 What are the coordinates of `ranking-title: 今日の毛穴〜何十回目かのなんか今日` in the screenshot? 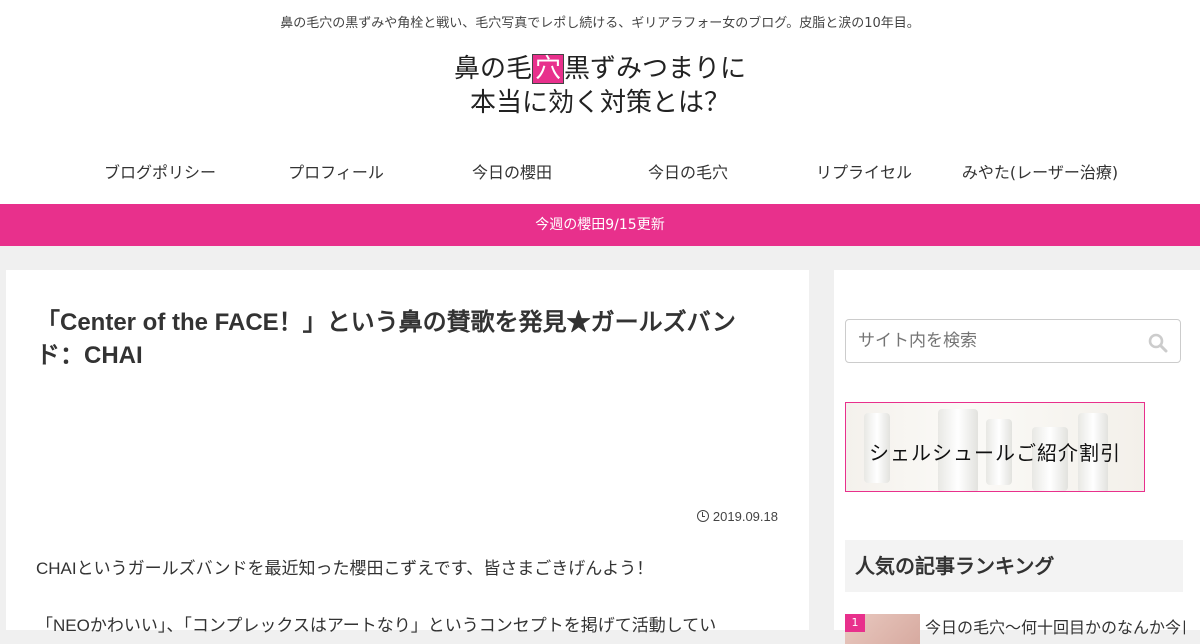 It's located at (1055, 626).